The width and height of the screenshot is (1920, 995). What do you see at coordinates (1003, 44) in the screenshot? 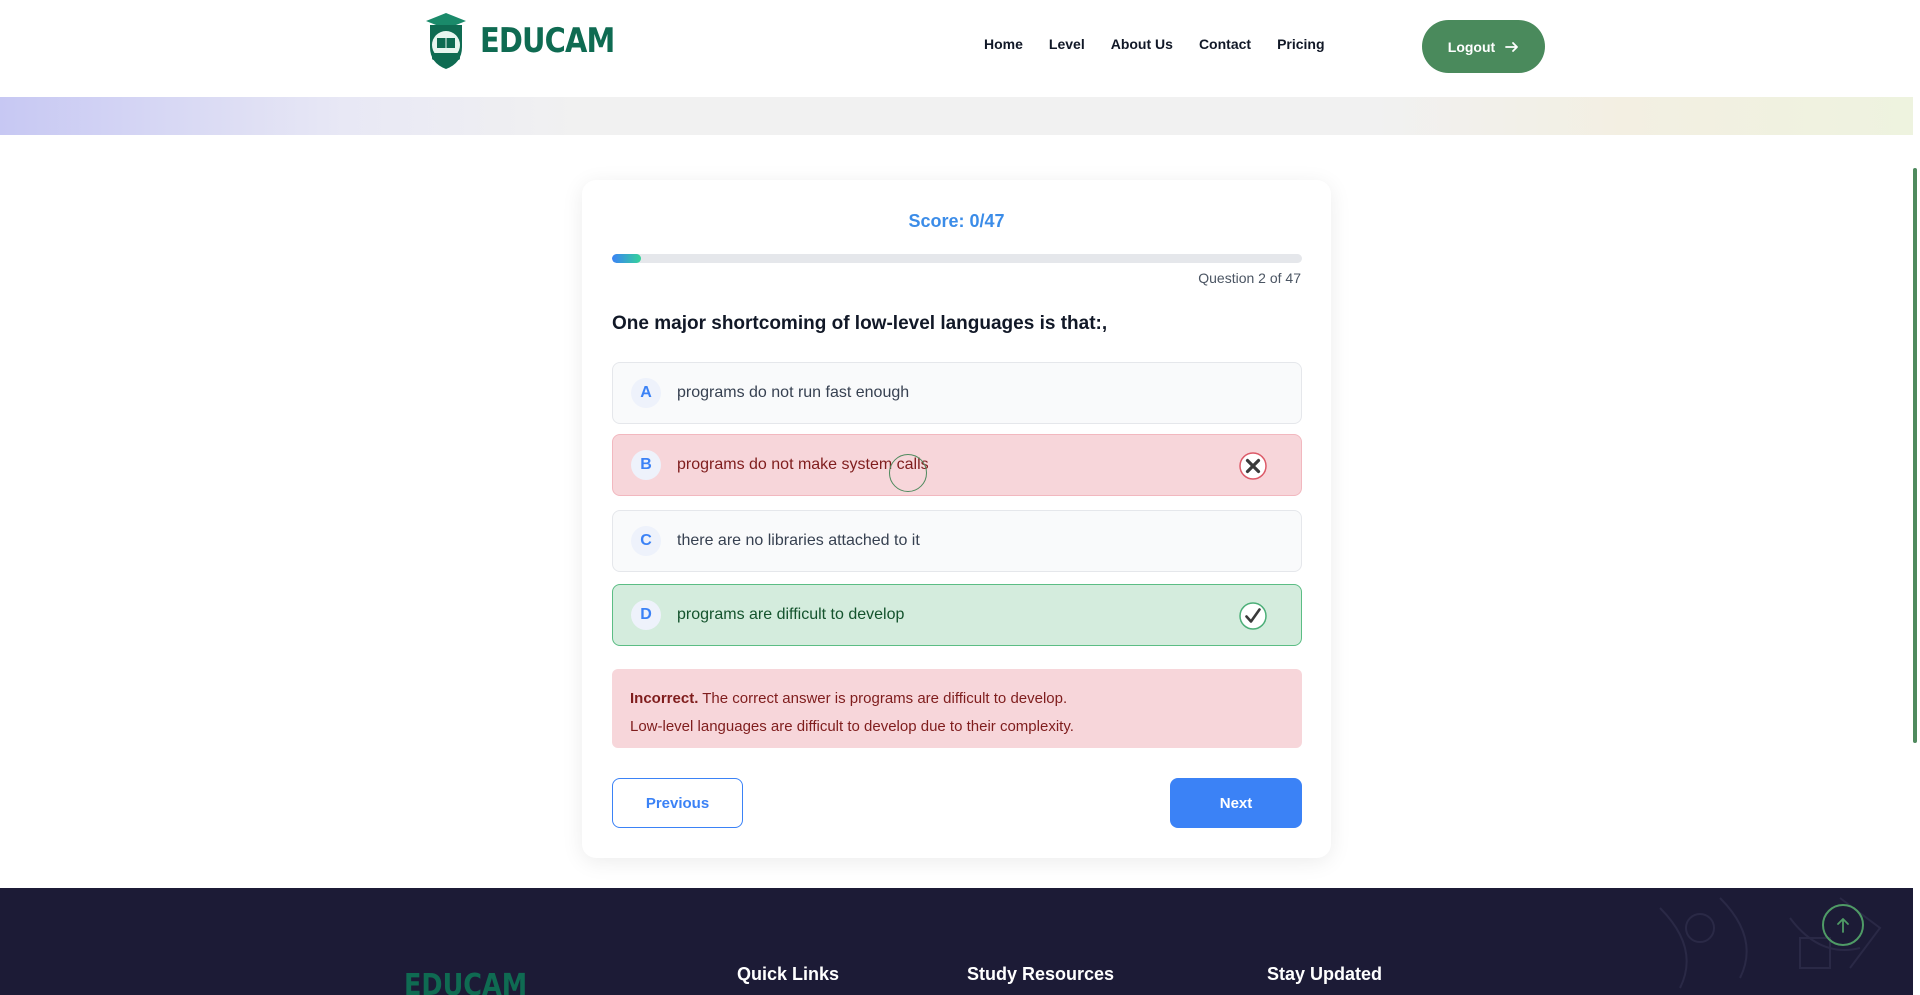
I see `nav-home: Home` at bounding box center [1003, 44].